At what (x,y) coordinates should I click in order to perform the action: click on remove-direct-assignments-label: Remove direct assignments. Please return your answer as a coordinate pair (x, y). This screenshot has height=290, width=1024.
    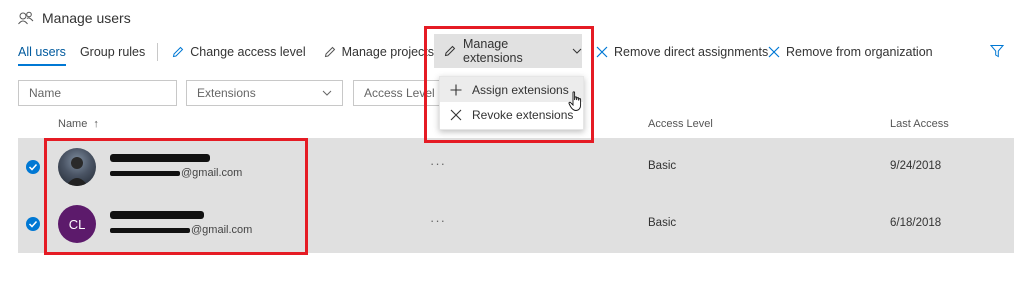
    Looking at the image, I should click on (691, 52).